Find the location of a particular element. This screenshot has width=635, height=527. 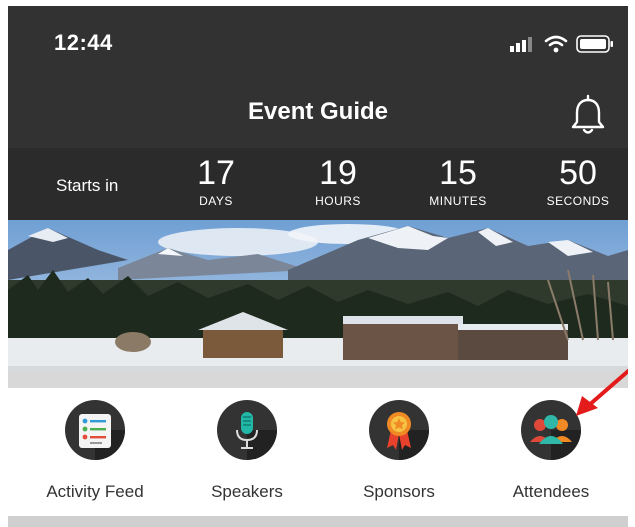

shortcut-label: Attendees is located at coordinates (551, 491).